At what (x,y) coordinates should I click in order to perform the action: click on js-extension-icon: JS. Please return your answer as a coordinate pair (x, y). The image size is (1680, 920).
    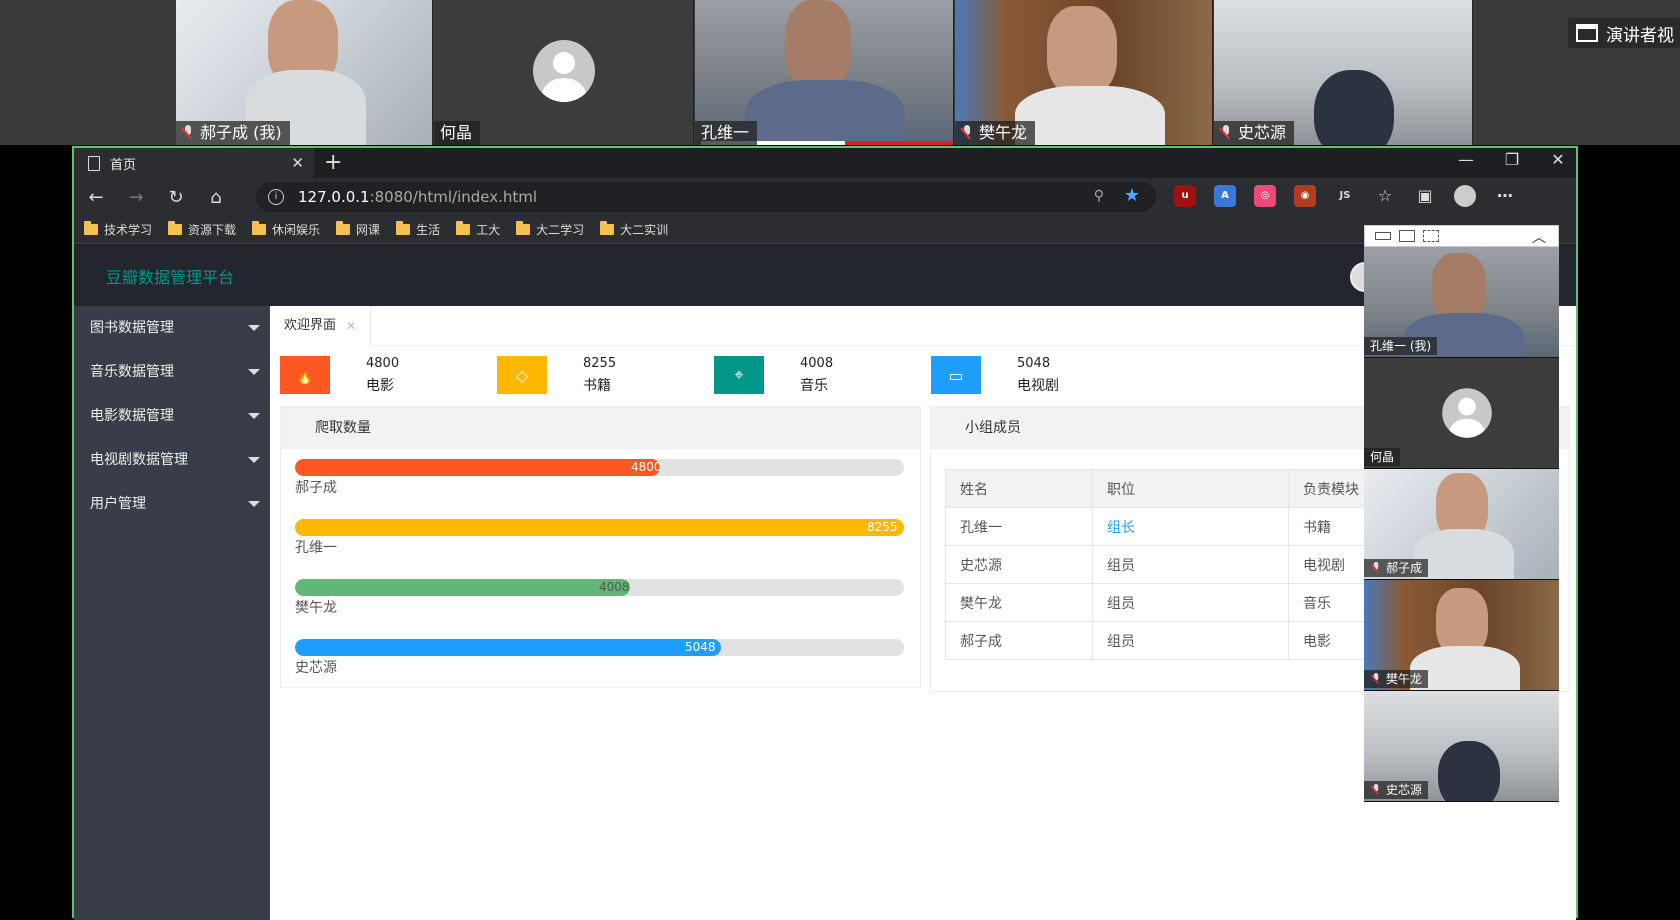
    Looking at the image, I should click on (1345, 196).